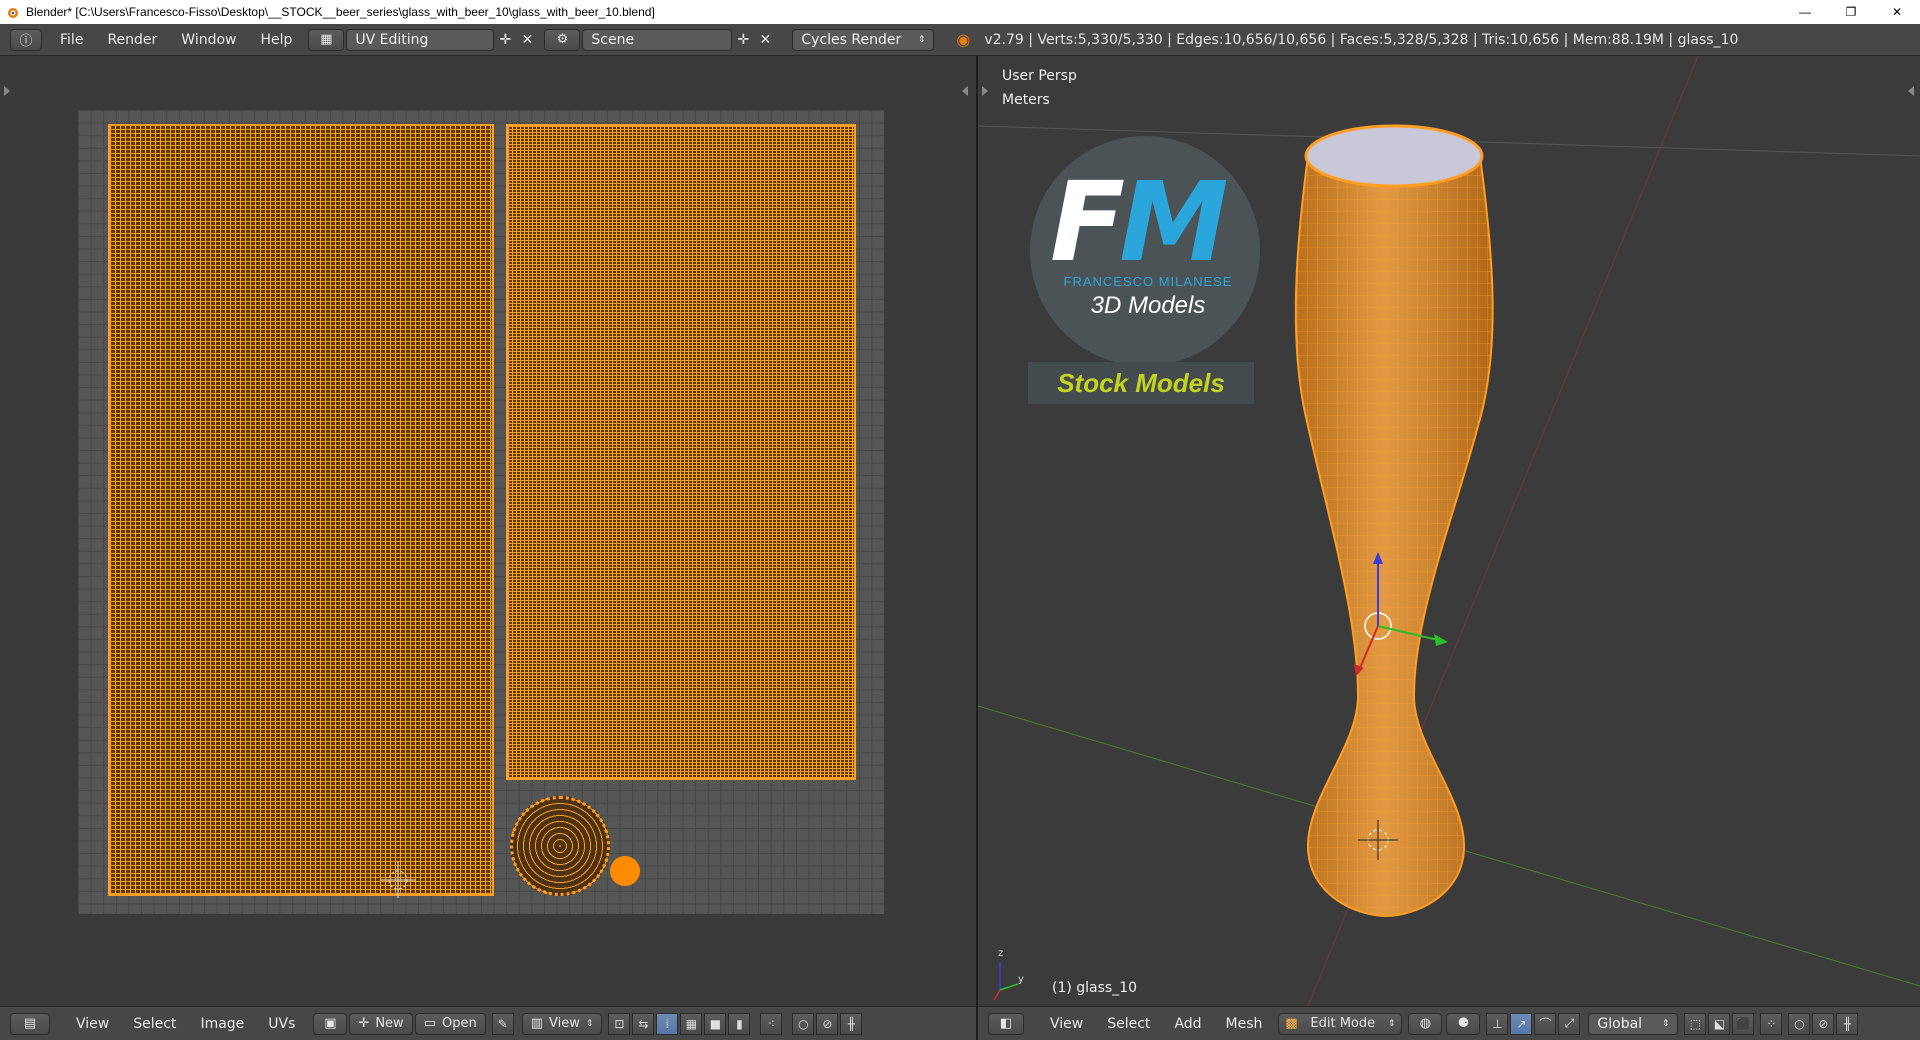 This screenshot has width=1920, height=1040. What do you see at coordinates (132, 40) in the screenshot?
I see `menu-render: Render` at bounding box center [132, 40].